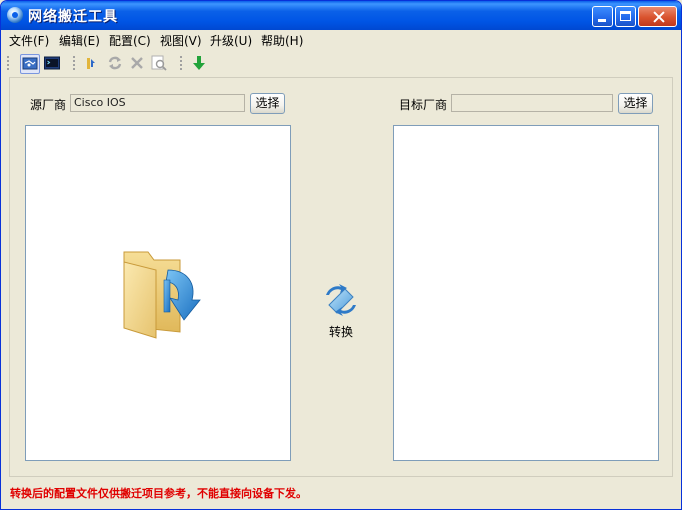 The height and width of the screenshot is (510, 682). I want to click on convert-button: 转换, so click(342, 311).